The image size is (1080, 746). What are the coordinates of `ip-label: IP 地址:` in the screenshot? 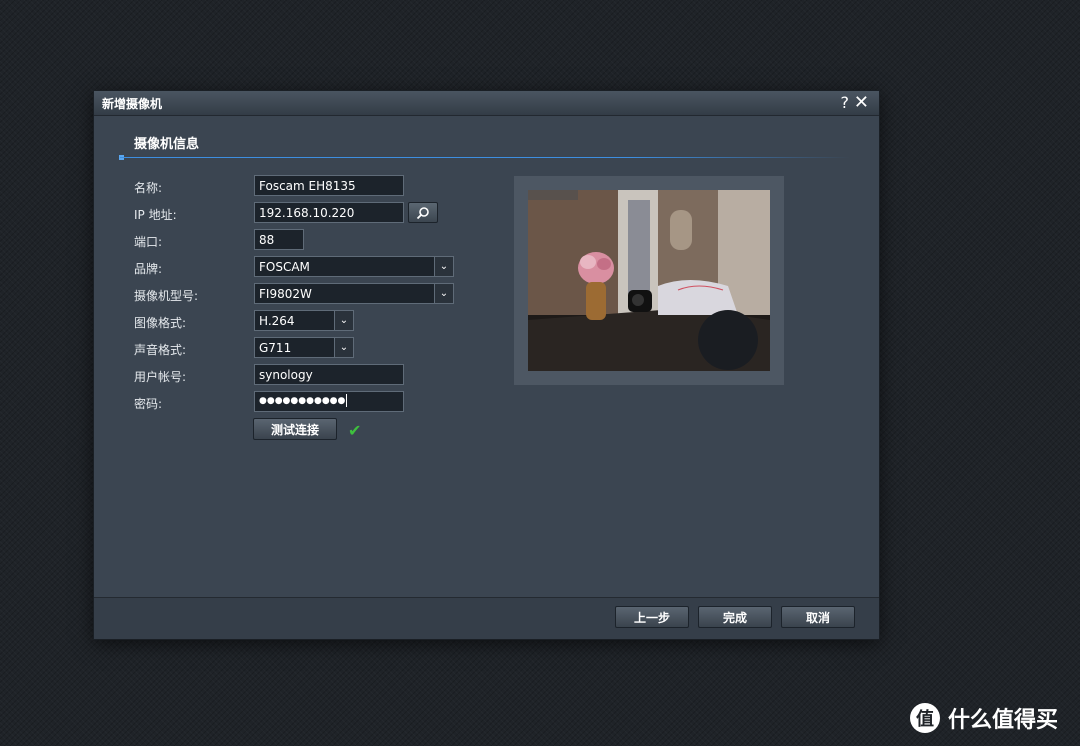 It's located at (155, 215).